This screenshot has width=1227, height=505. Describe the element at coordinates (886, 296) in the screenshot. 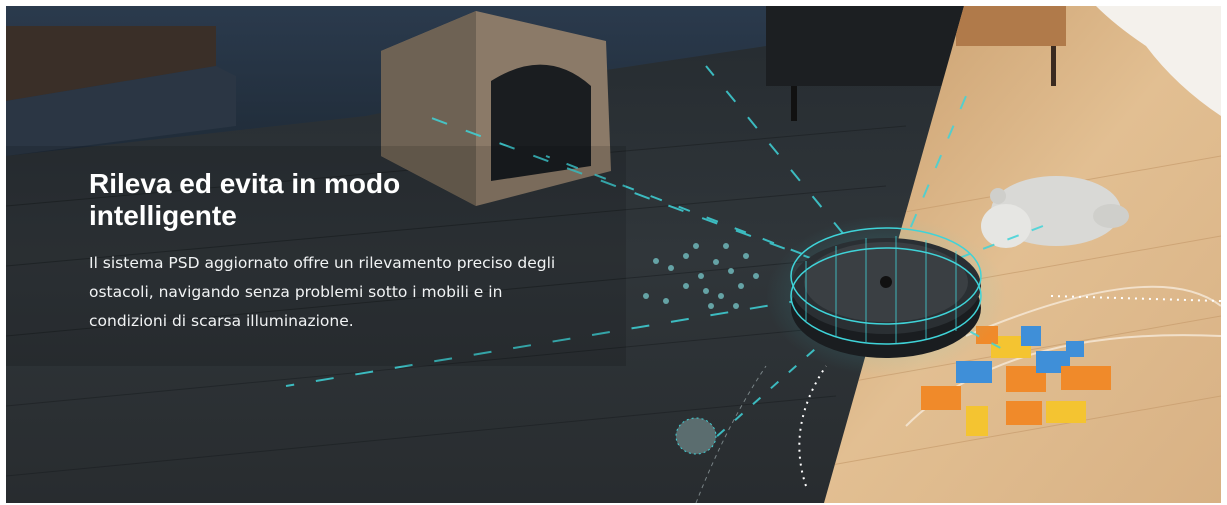

I see `robot-vacuum` at that location.